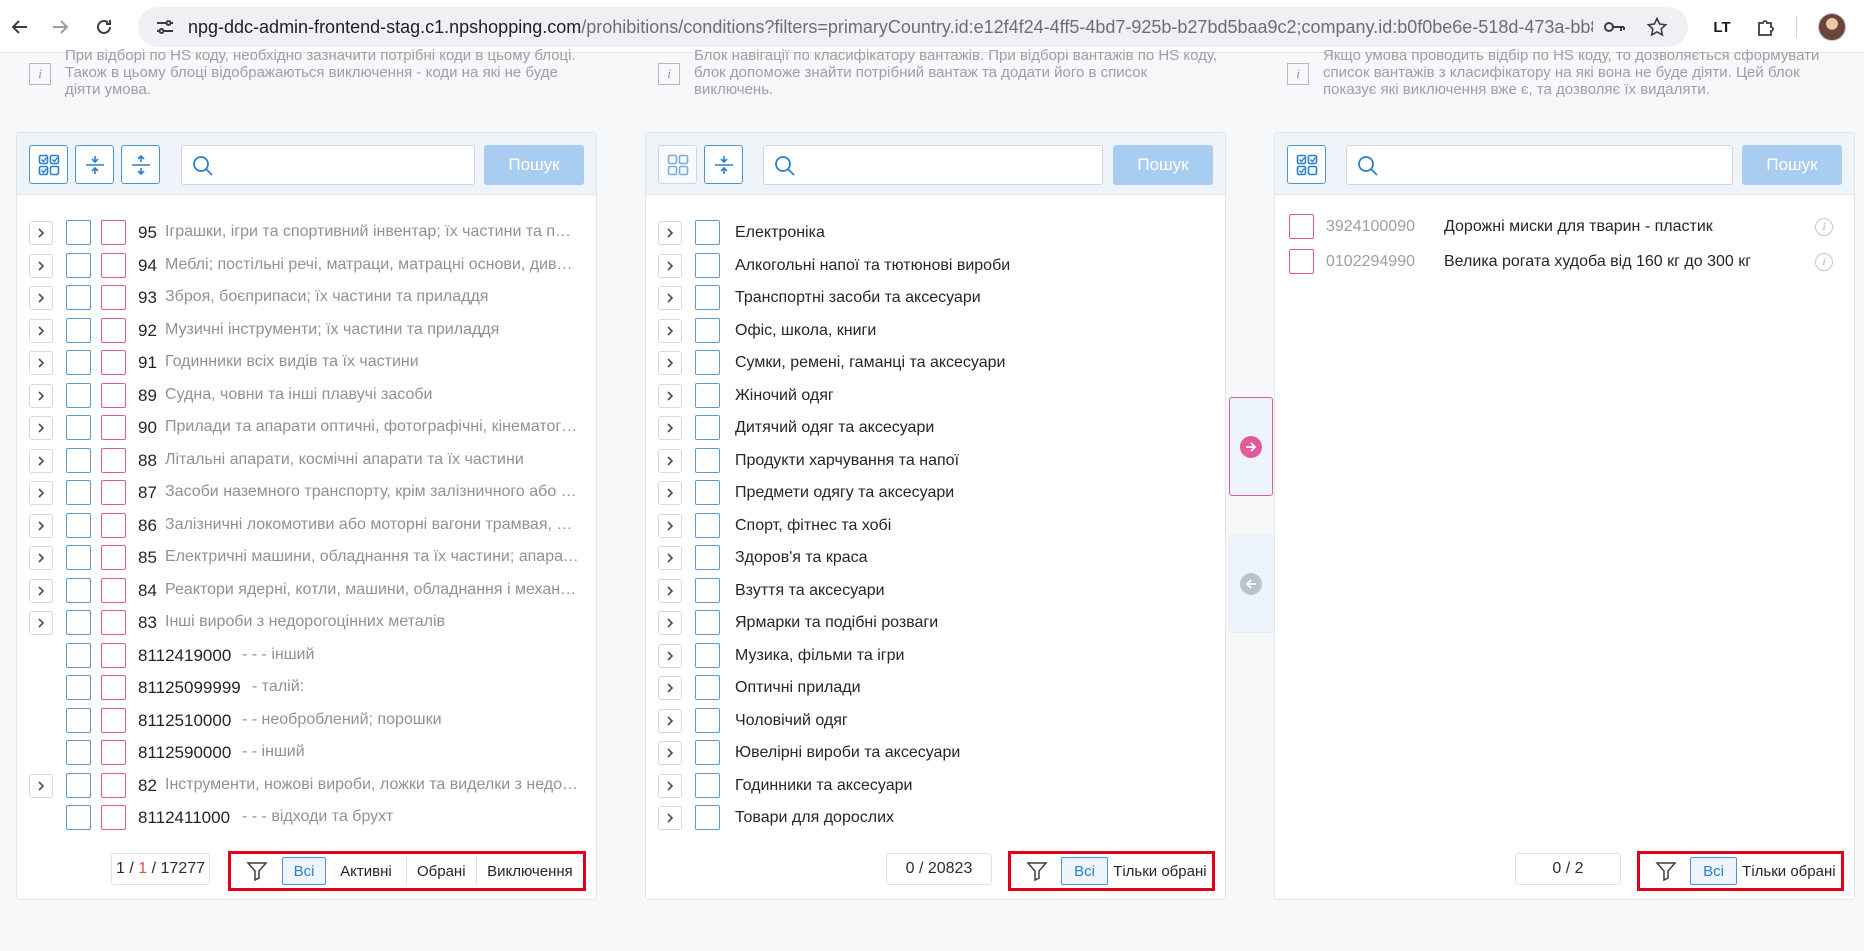 The image size is (1864, 951). Describe the element at coordinates (140, 164) in the screenshot. I see `expand-all-button` at that location.